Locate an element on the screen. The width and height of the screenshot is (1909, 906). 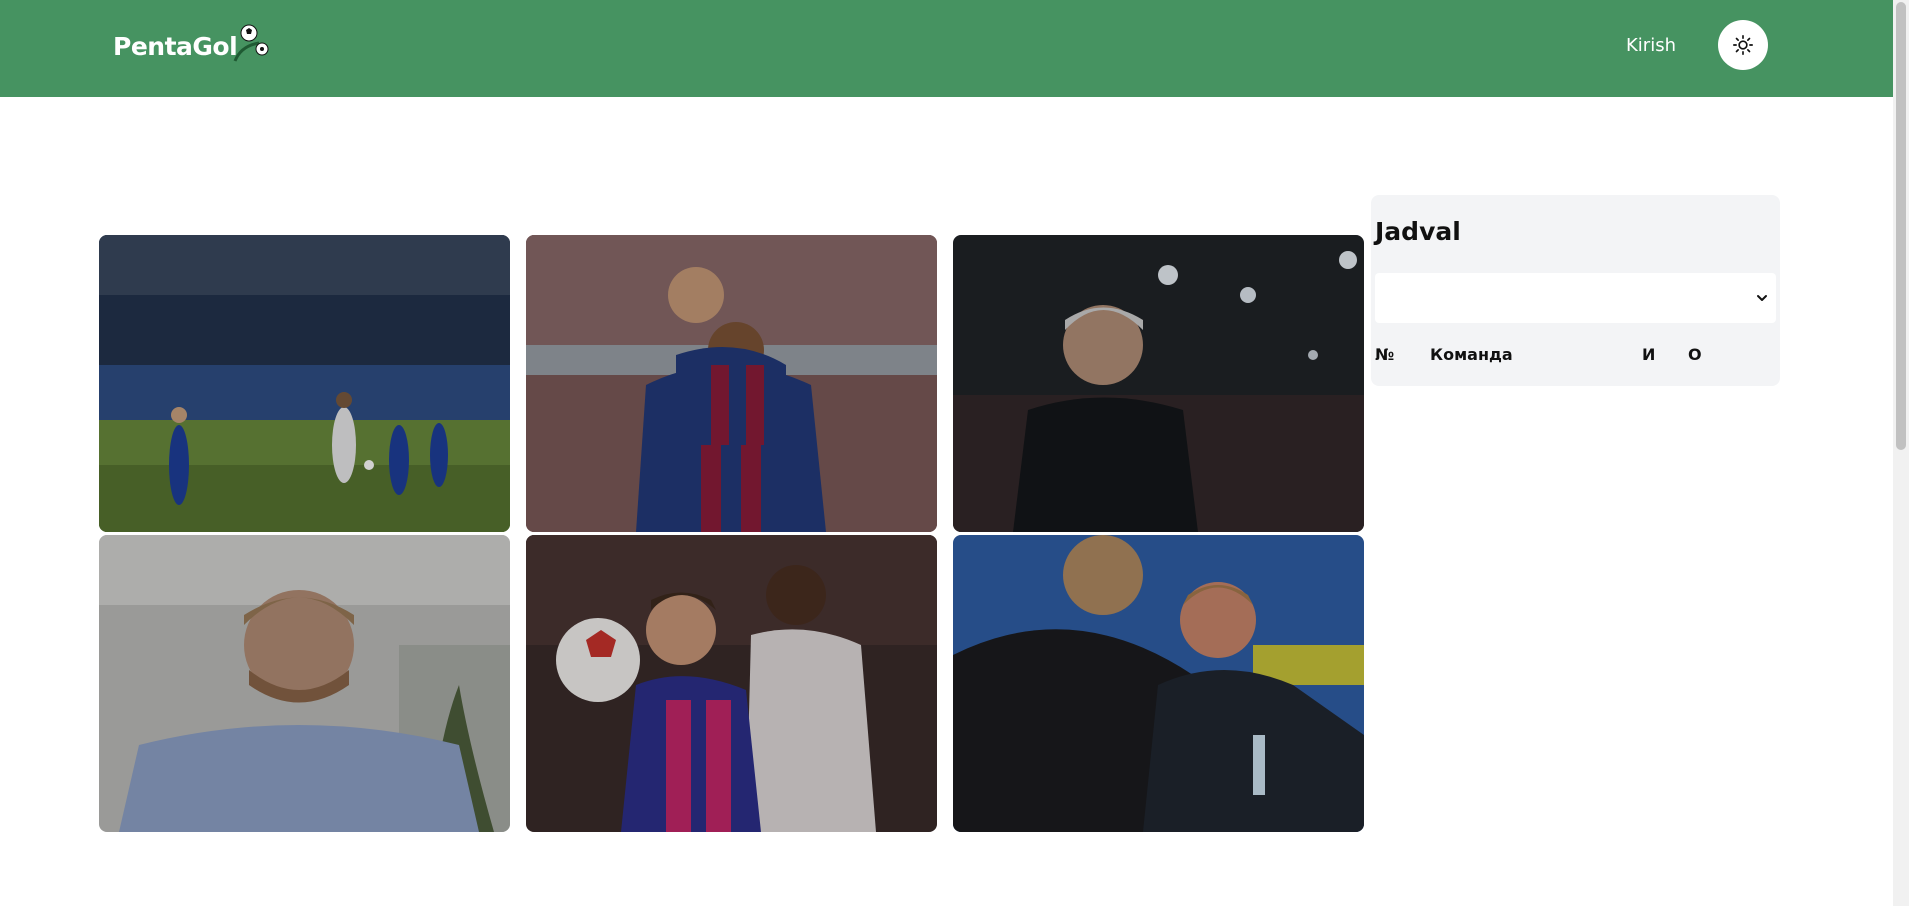
news-card-coaches-handshake is located at coordinates (1158, 683).